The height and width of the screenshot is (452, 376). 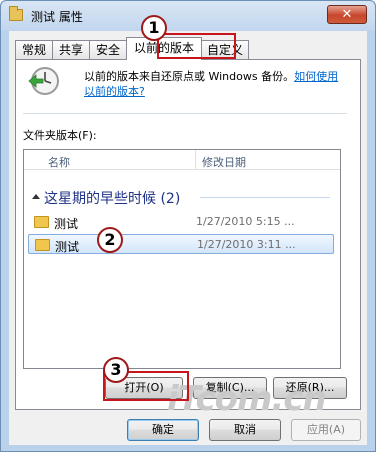 I want to click on list-header: 名称 修改日期, so click(x=182, y=160).